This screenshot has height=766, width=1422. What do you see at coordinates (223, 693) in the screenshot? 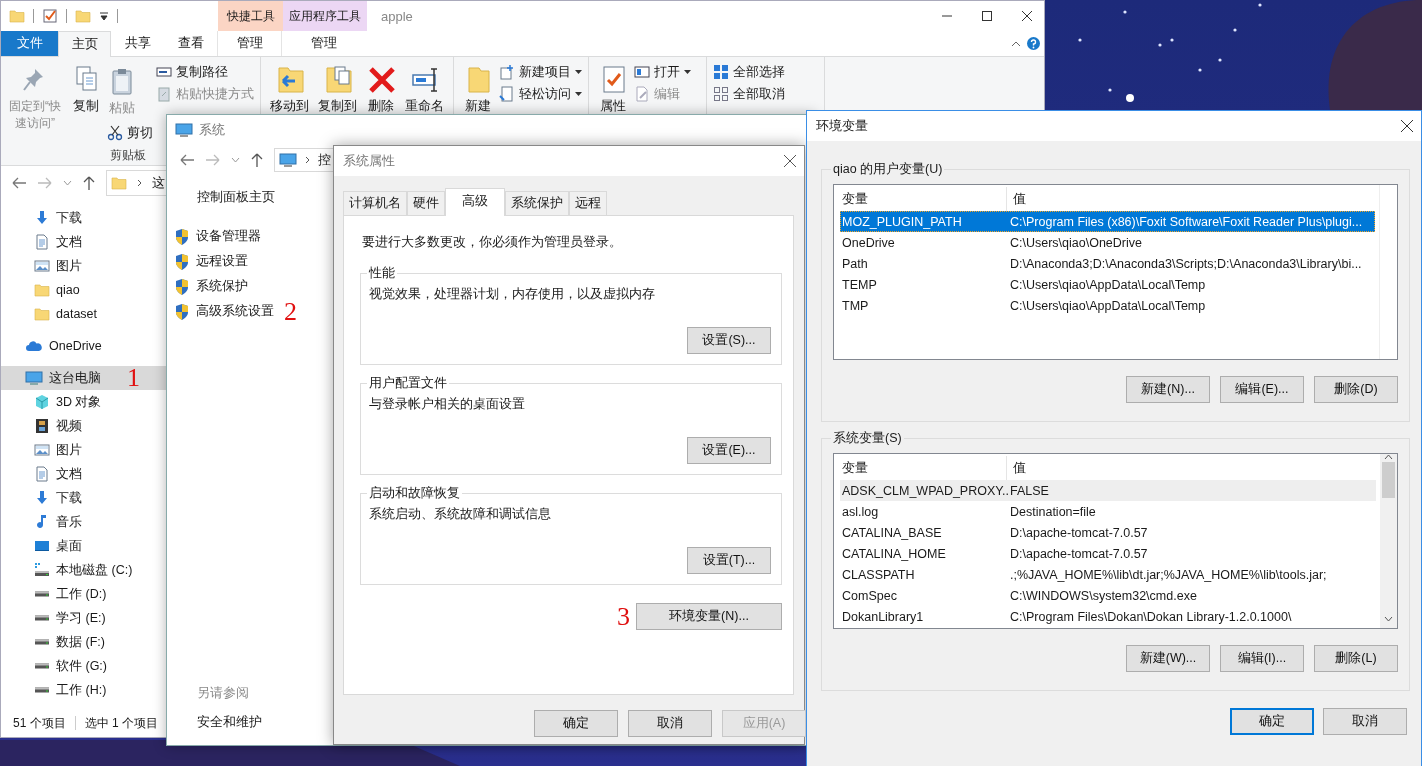
I see `see-also-heading: 另请参阅` at bounding box center [223, 693].